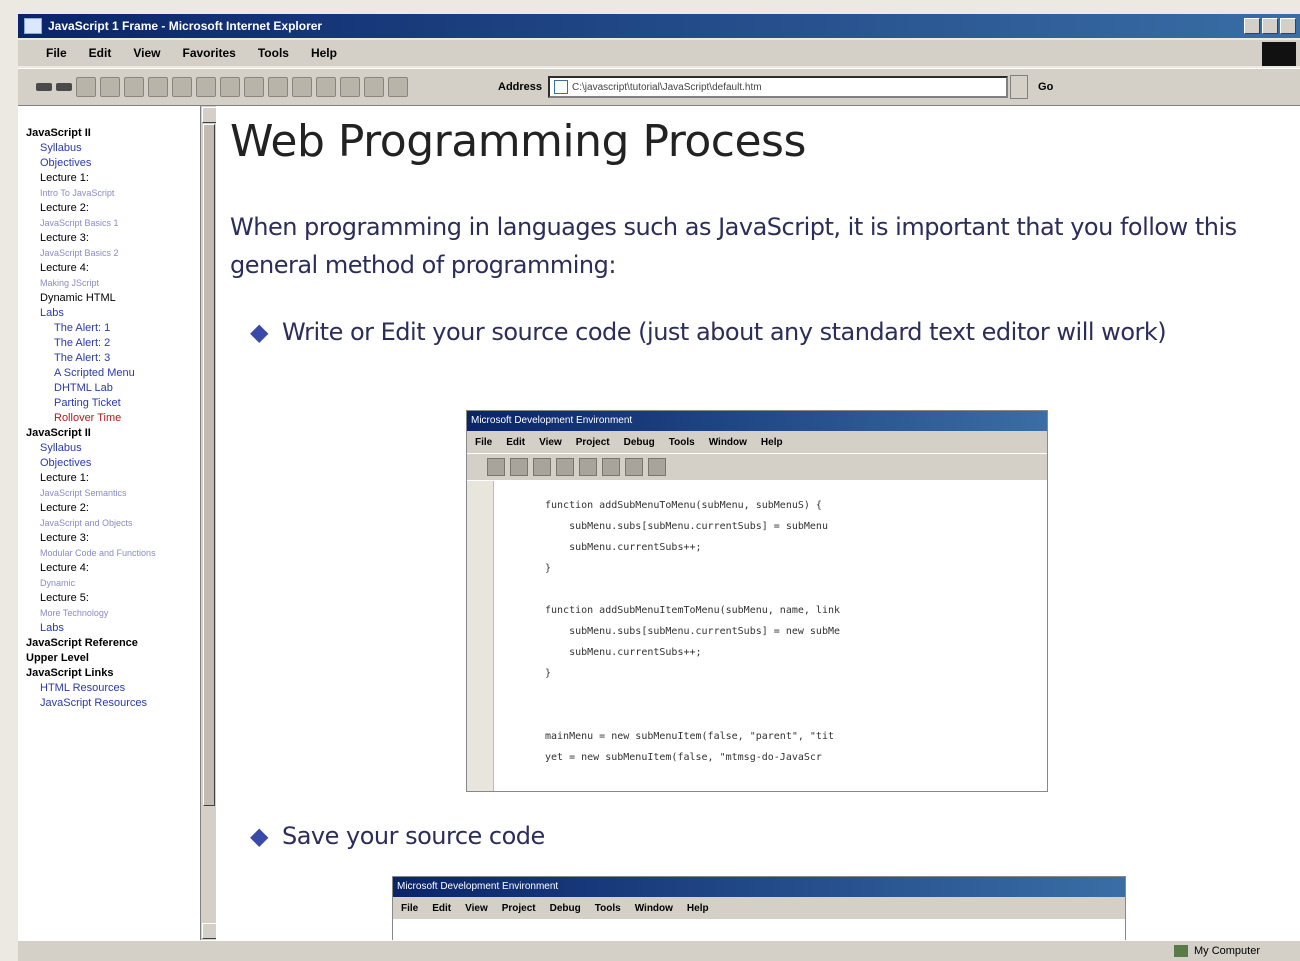  Describe the element at coordinates (278, 87) in the screenshot. I see `edit-icon` at that location.